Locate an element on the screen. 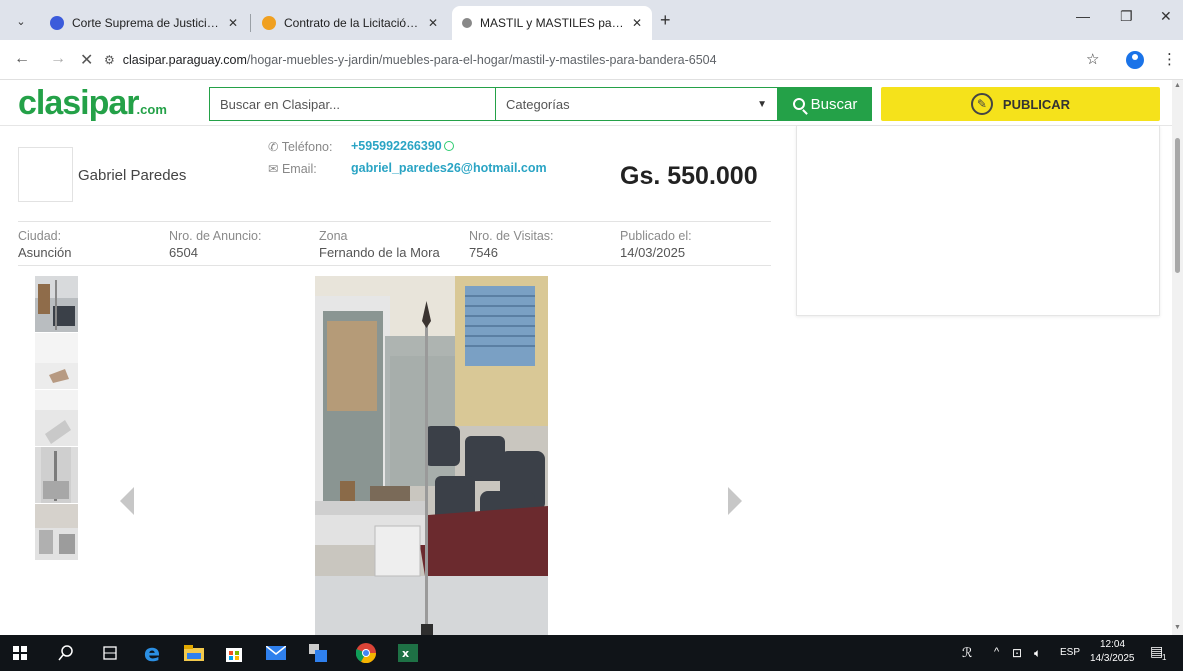 This screenshot has height=671, width=1183. network-icon: ⊡ is located at coordinates (1017, 653).